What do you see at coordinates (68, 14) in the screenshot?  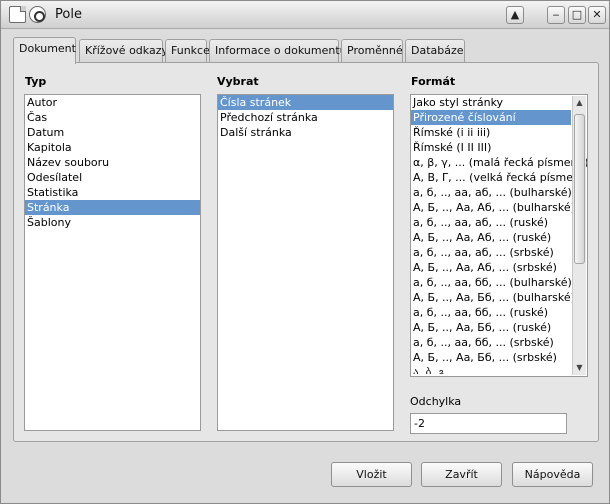 I see `window-title: Pole` at bounding box center [68, 14].